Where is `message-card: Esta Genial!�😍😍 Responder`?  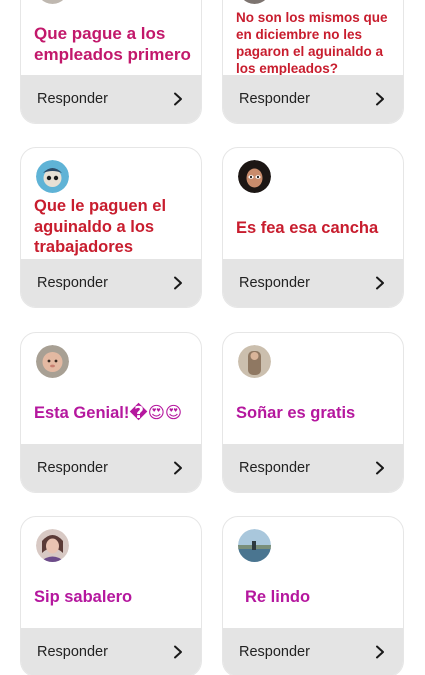 message-card: Esta Genial!�😍😍 Responder is located at coordinates (111, 412).